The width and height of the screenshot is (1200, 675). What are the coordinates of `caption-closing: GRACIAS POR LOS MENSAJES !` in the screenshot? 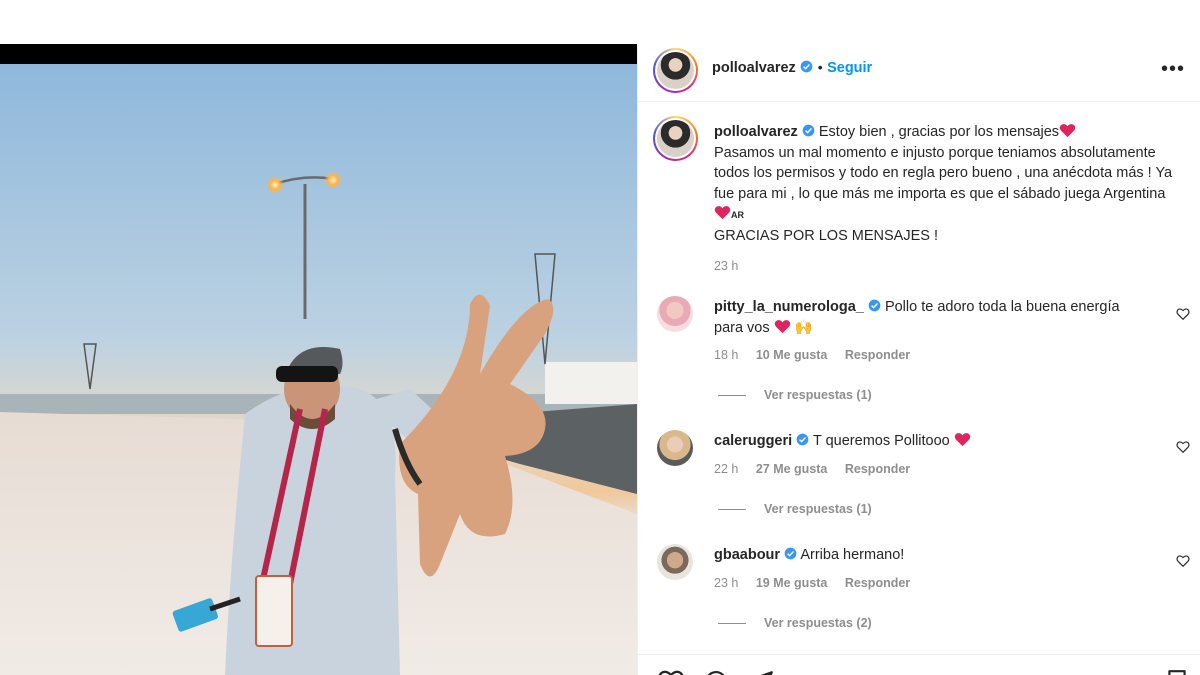 It's located at (826, 235).